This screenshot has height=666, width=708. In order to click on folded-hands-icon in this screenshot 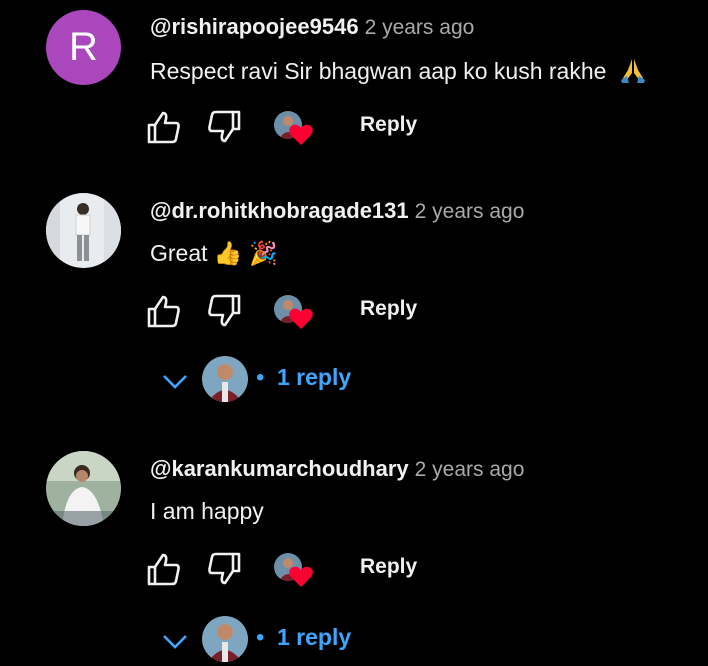, I will do `click(633, 73)`.